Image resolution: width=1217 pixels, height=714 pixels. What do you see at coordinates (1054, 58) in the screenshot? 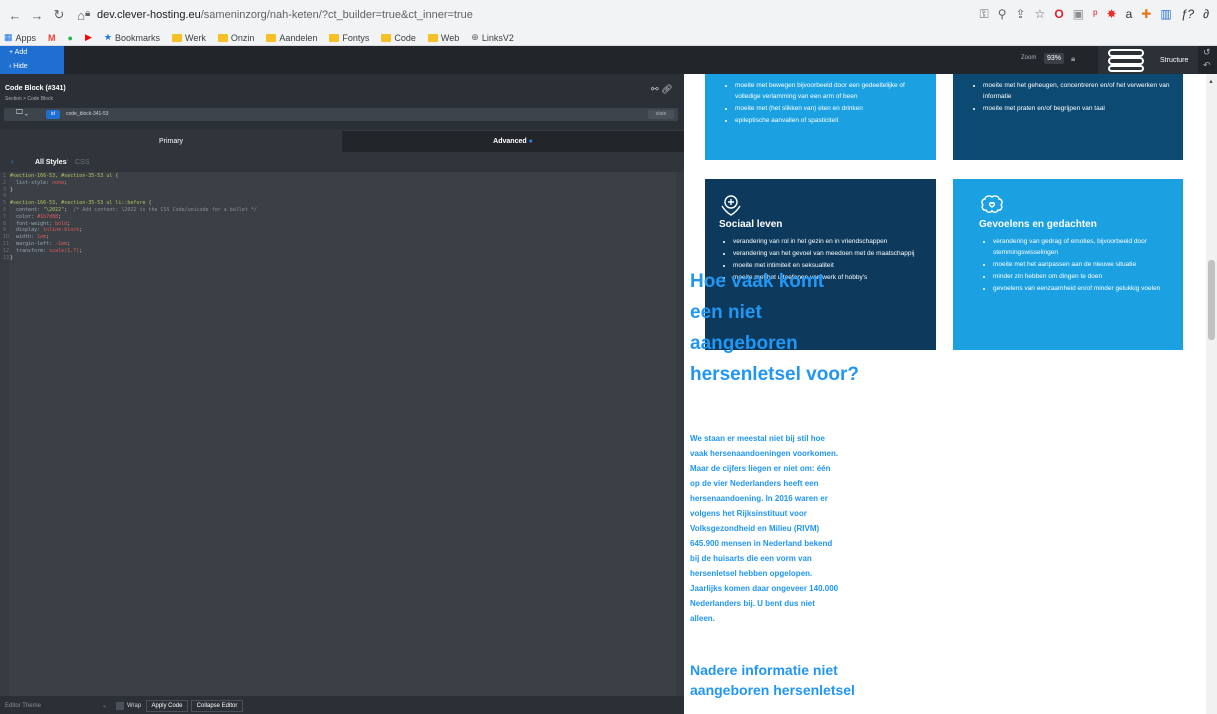
I see `zoom-value: 93%` at bounding box center [1054, 58].